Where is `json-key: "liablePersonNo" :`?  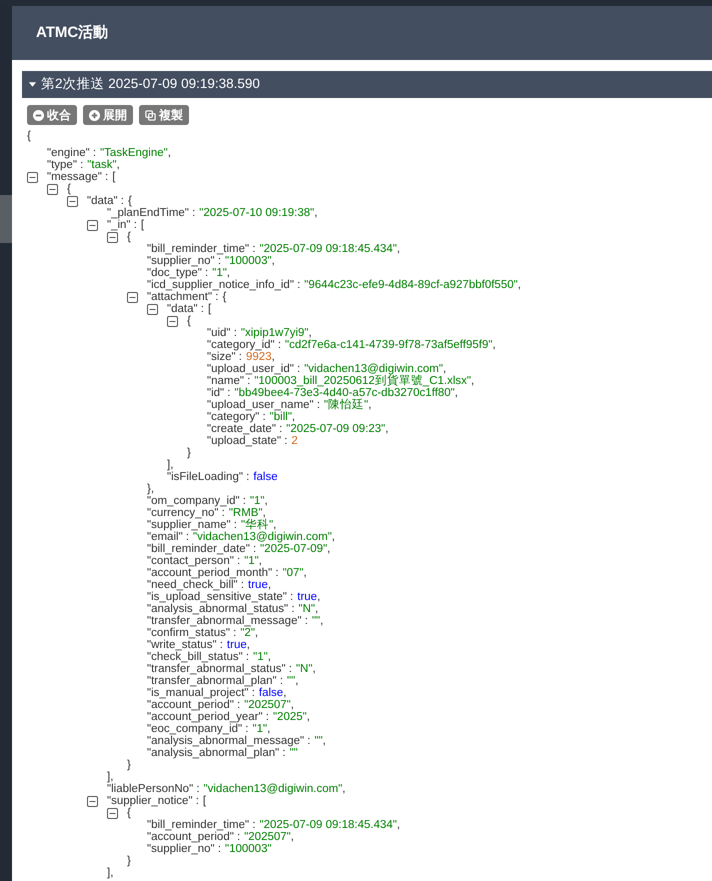
json-key: "liablePersonNo" : is located at coordinates (153, 789).